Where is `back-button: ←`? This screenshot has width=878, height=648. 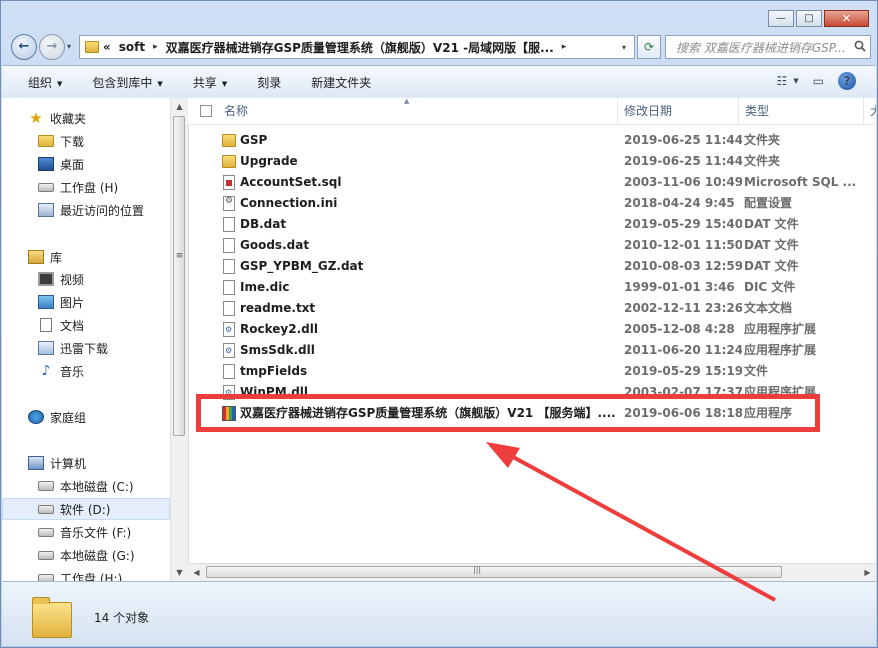 back-button: ← is located at coordinates (24, 47).